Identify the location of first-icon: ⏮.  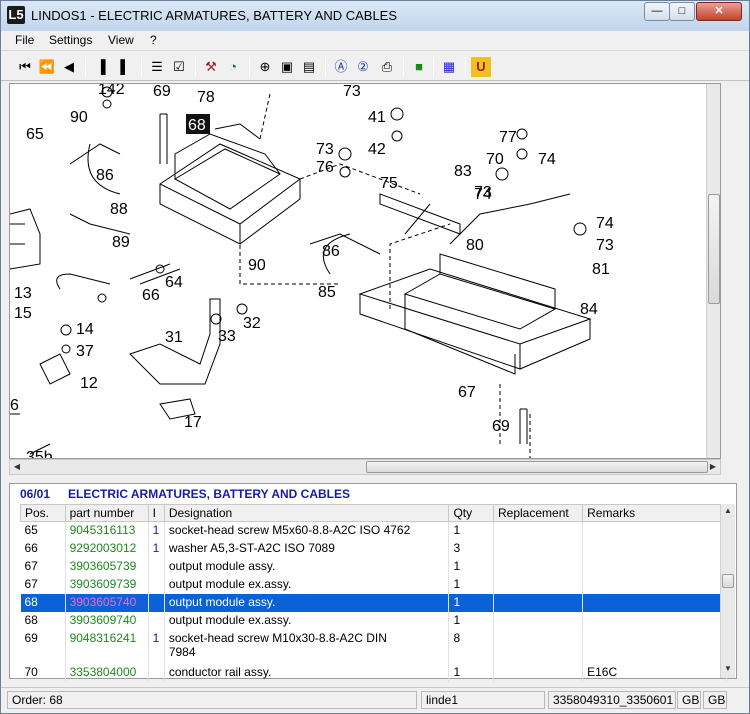
(25, 67).